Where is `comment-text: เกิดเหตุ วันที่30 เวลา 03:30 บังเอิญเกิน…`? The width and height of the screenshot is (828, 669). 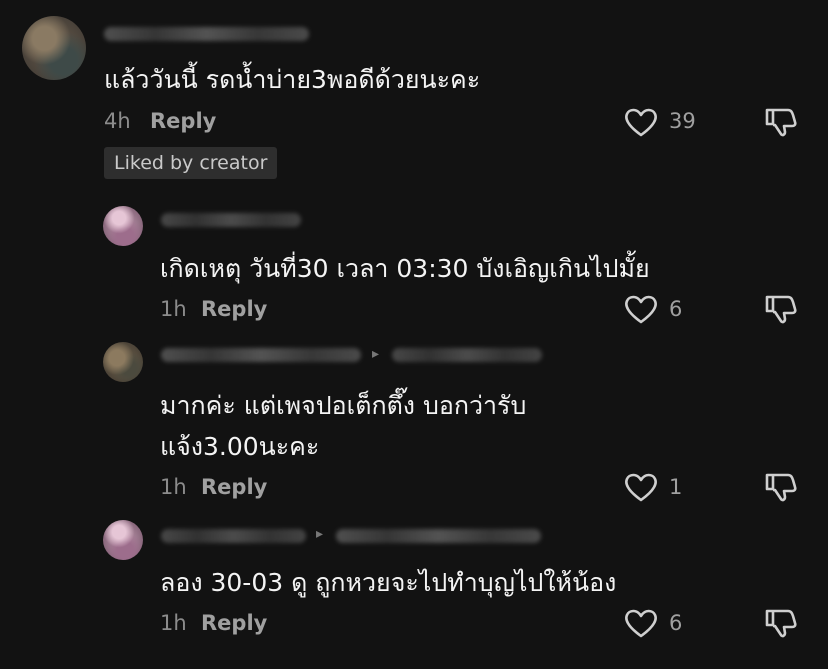 comment-text: เกิดเหตุ วันที่30 เวลา 03:30 บังเอิญเกิน… is located at coordinates (405, 268).